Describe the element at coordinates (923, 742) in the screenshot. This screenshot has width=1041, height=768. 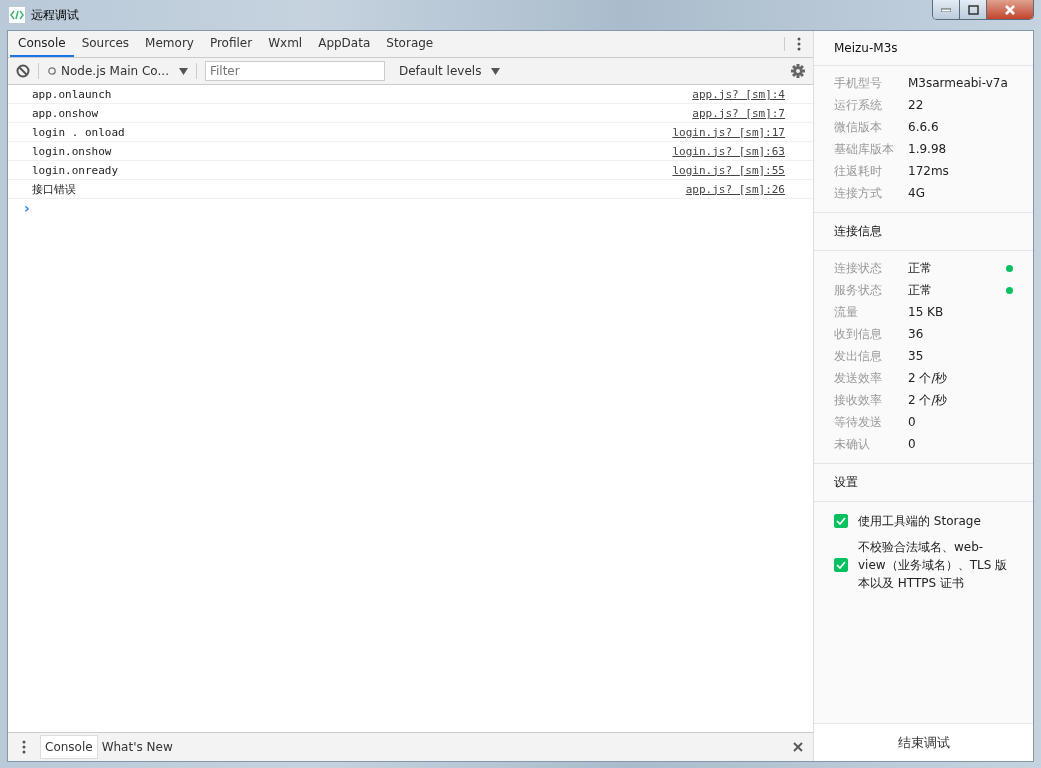
I see `end-debug-button: 结束调试` at that location.